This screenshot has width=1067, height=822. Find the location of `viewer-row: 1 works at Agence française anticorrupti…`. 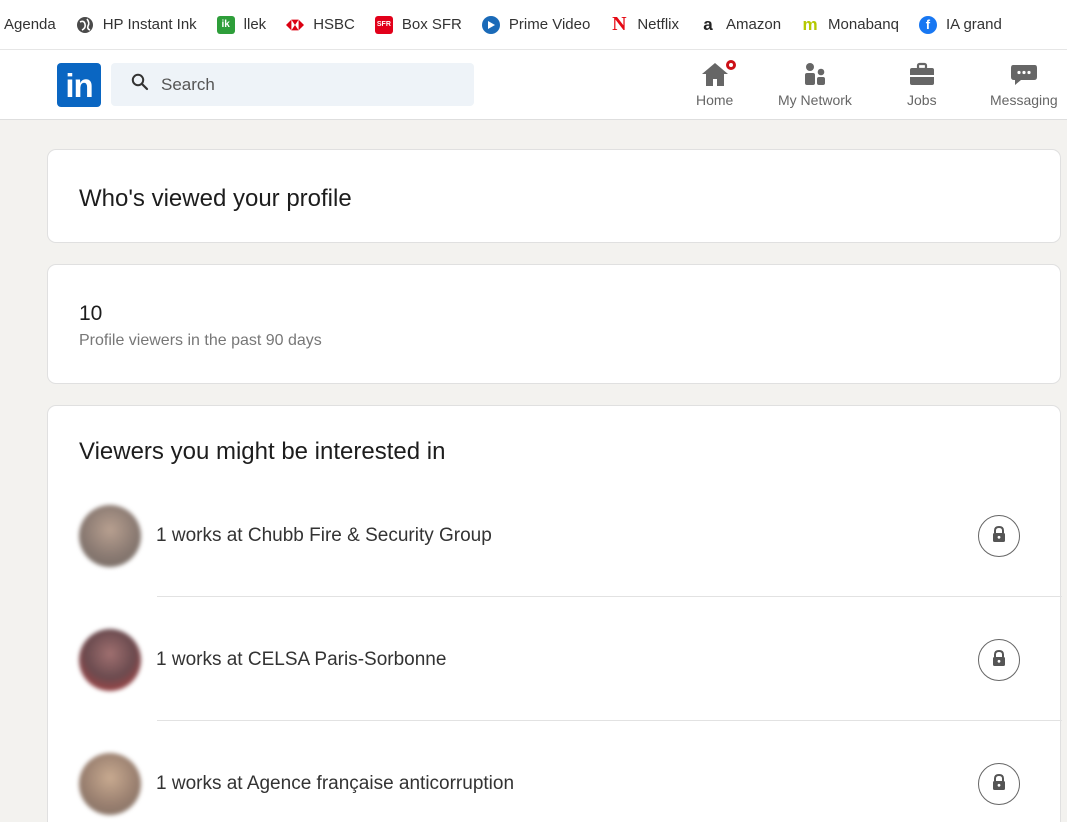

viewer-row: 1 works at Agence française anticorrupti… is located at coordinates (555, 775).